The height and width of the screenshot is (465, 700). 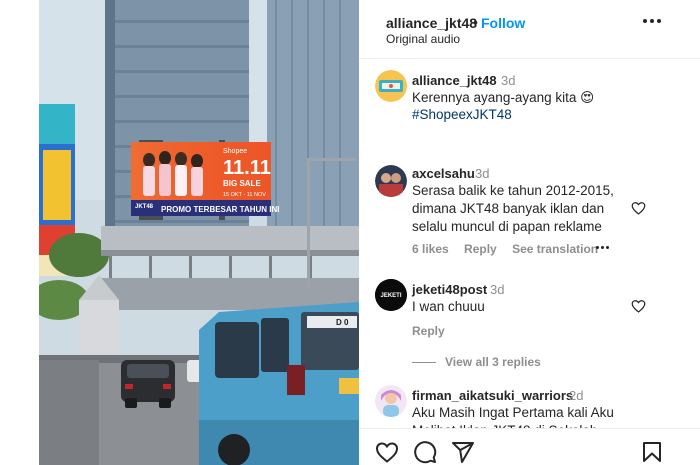 I want to click on caption-username: alliance_jkt48, so click(x=454, y=80).